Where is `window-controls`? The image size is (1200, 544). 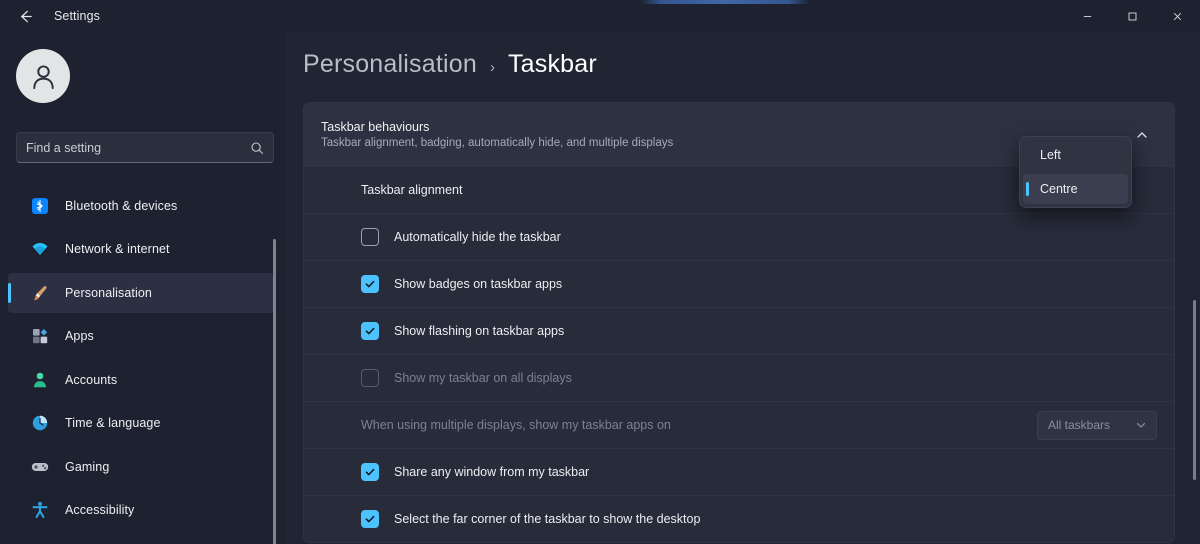
window-controls is located at coordinates (1132, 16).